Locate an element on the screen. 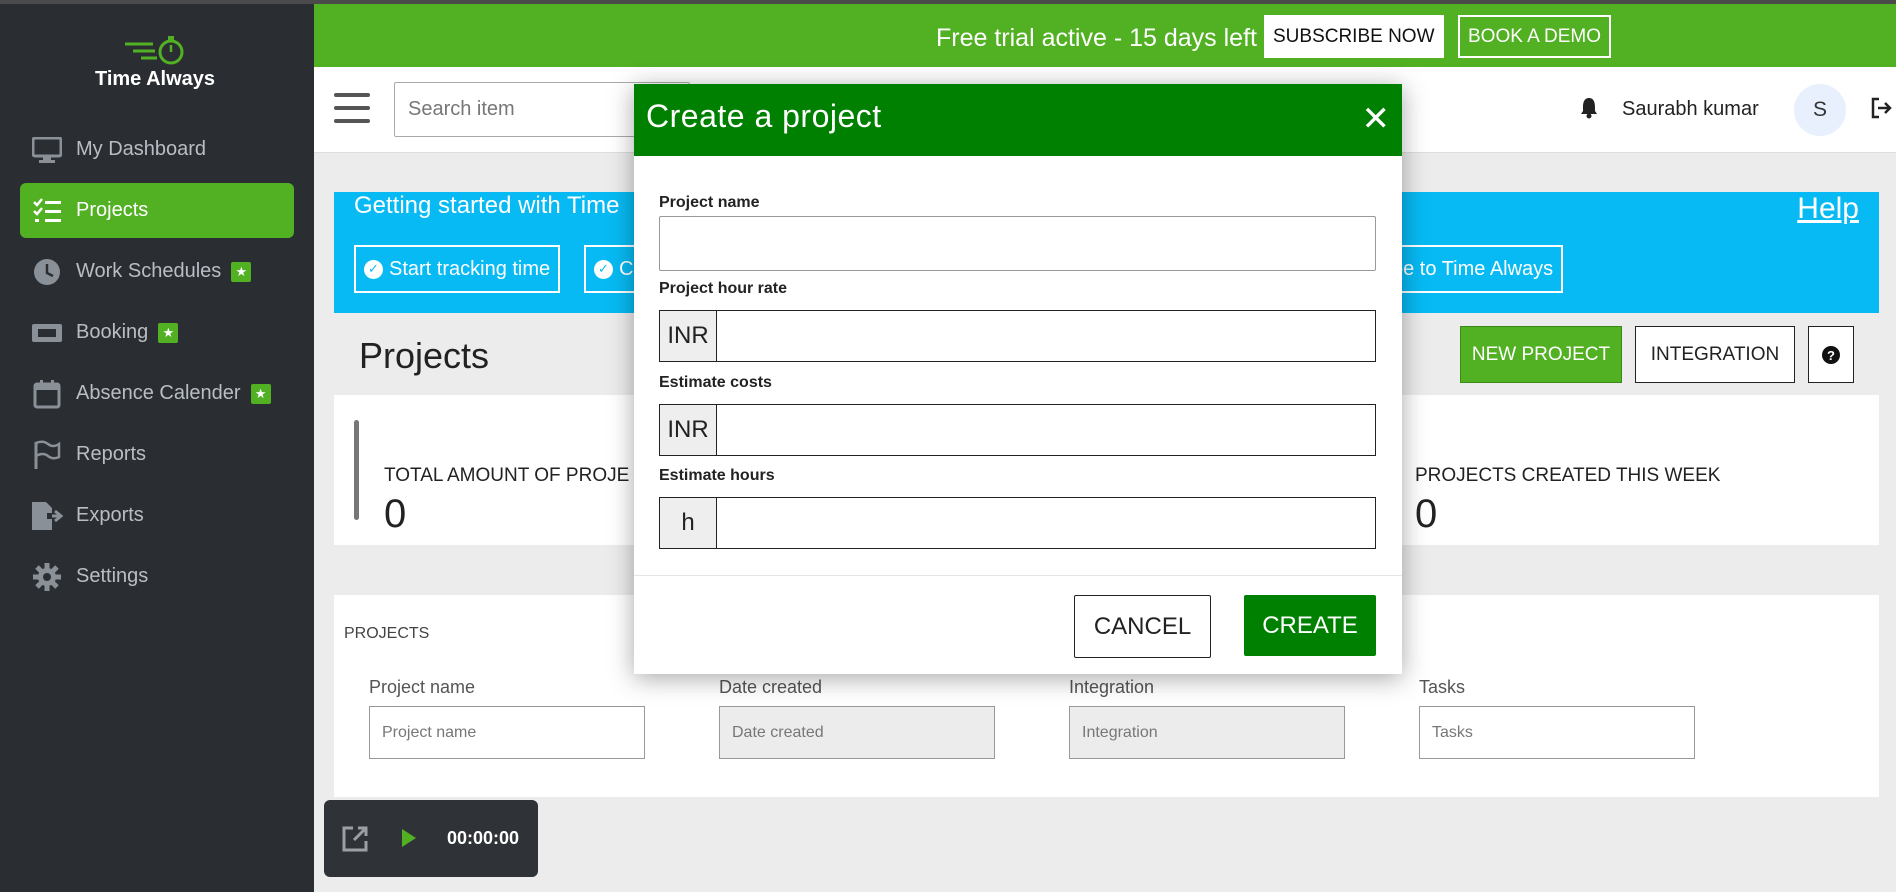 The height and width of the screenshot is (892, 1896). filter-integration: Integration Integration is located at coordinates (1207, 718).